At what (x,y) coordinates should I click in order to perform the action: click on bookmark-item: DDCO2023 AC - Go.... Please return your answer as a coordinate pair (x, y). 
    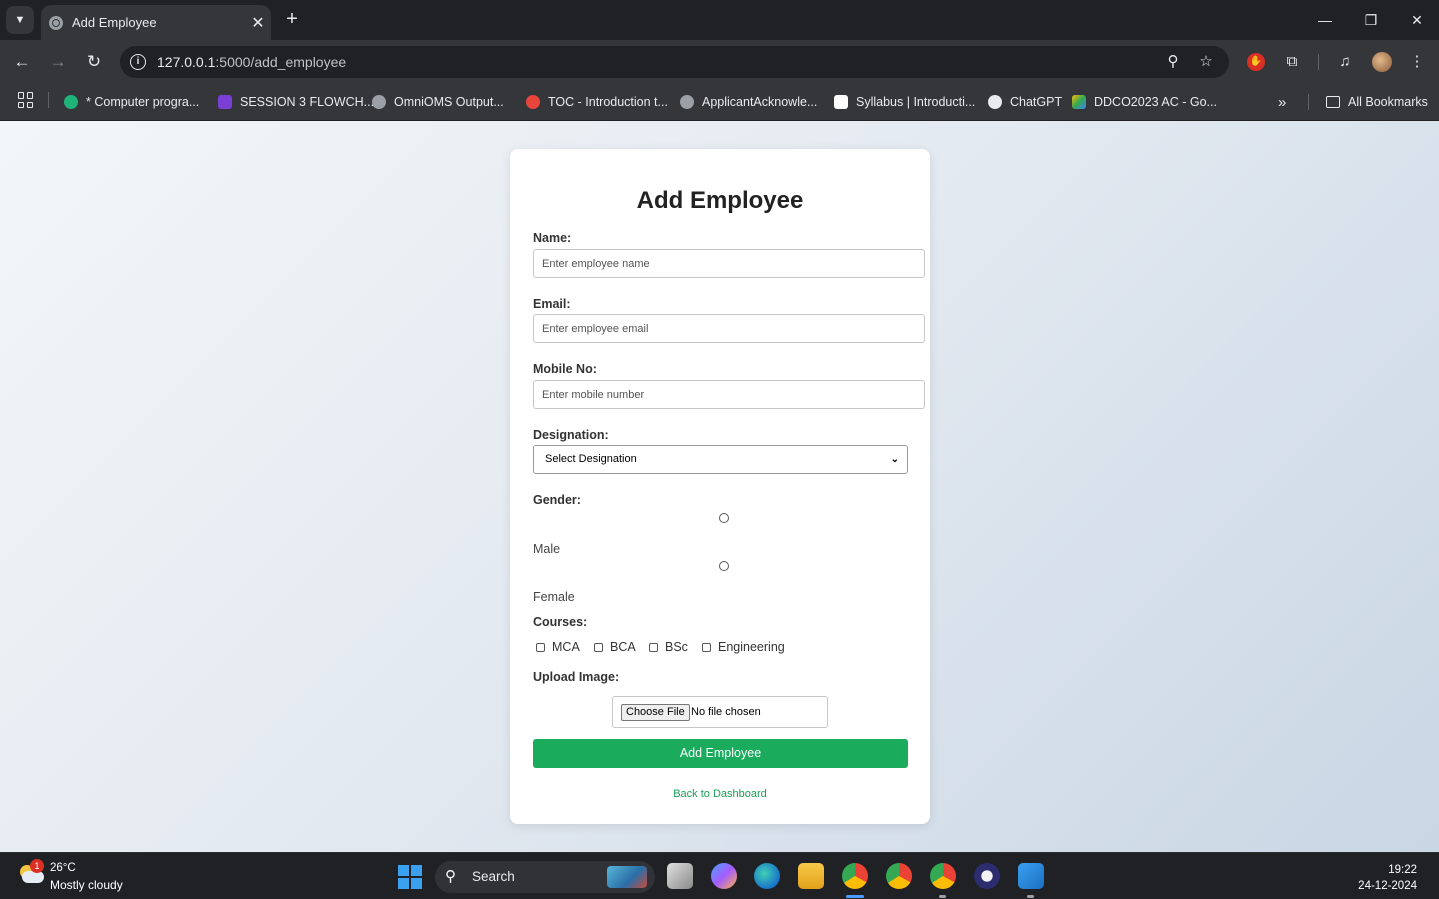
    Looking at the image, I should click on (1144, 102).